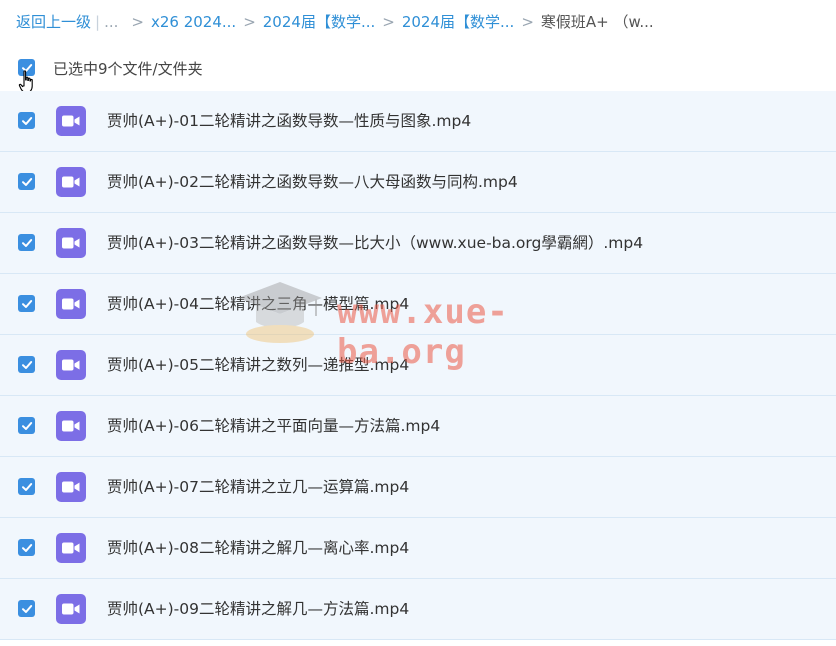 This screenshot has height=646, width=836. Describe the element at coordinates (258, 609) in the screenshot. I see `file-name: 贾帅(A+)-09二轮精讲之解几—方法篇.mp4` at that location.